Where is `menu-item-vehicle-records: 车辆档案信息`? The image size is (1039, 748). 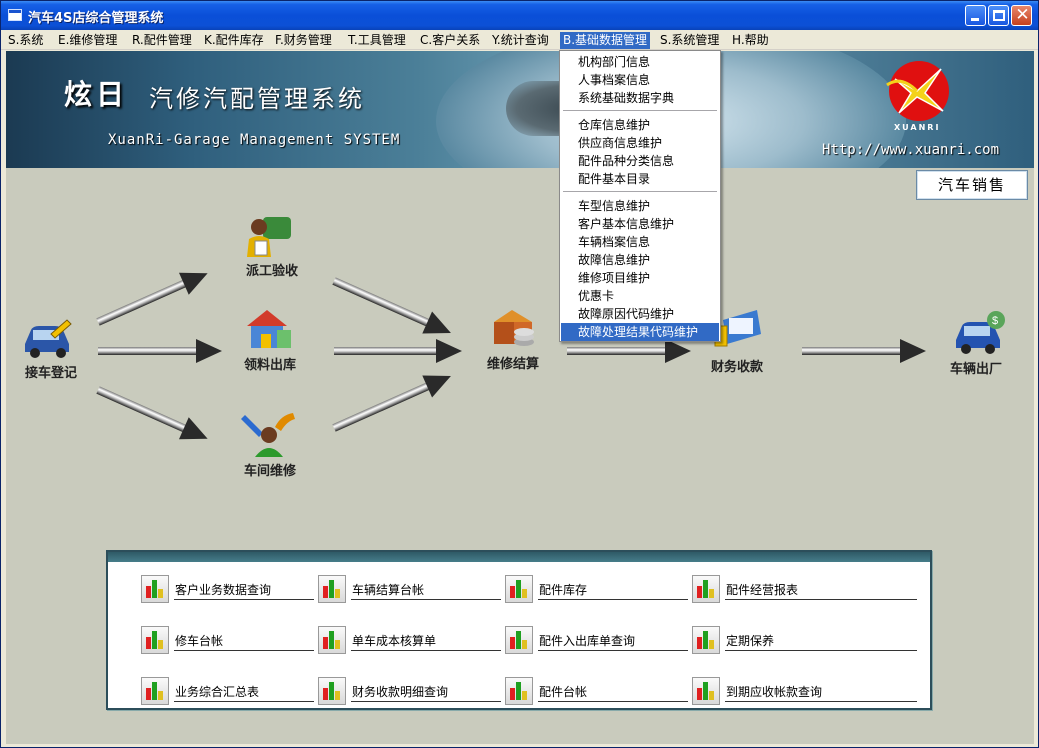
menu-item-vehicle-records: 车辆档案信息 is located at coordinates (640, 242).